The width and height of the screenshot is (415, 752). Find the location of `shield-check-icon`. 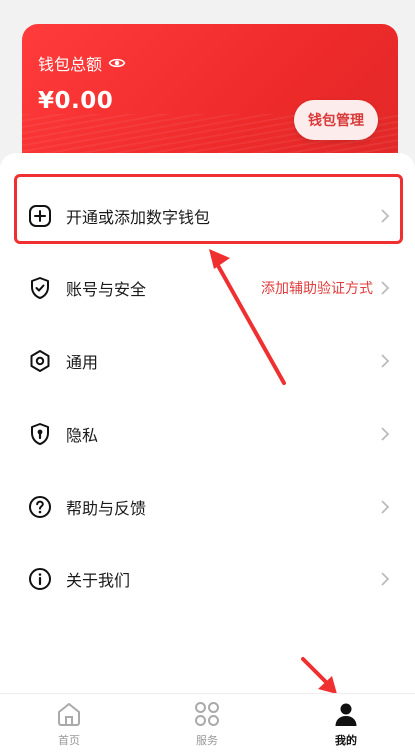

shield-check-icon is located at coordinates (40, 288).